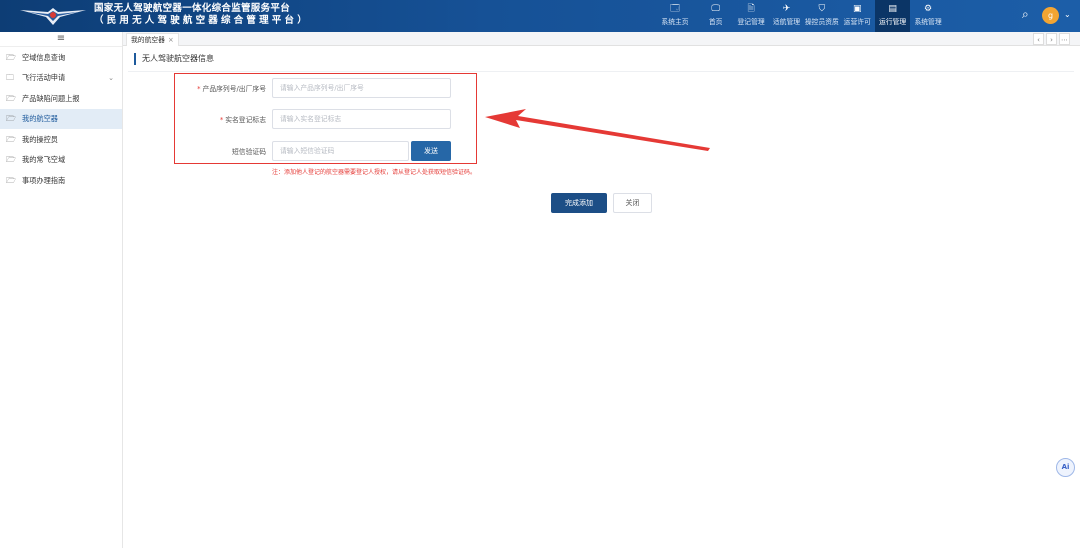 The height and width of the screenshot is (548, 1080). What do you see at coordinates (893, 22) in the screenshot?
I see `nav-label: 运行管理` at bounding box center [893, 22].